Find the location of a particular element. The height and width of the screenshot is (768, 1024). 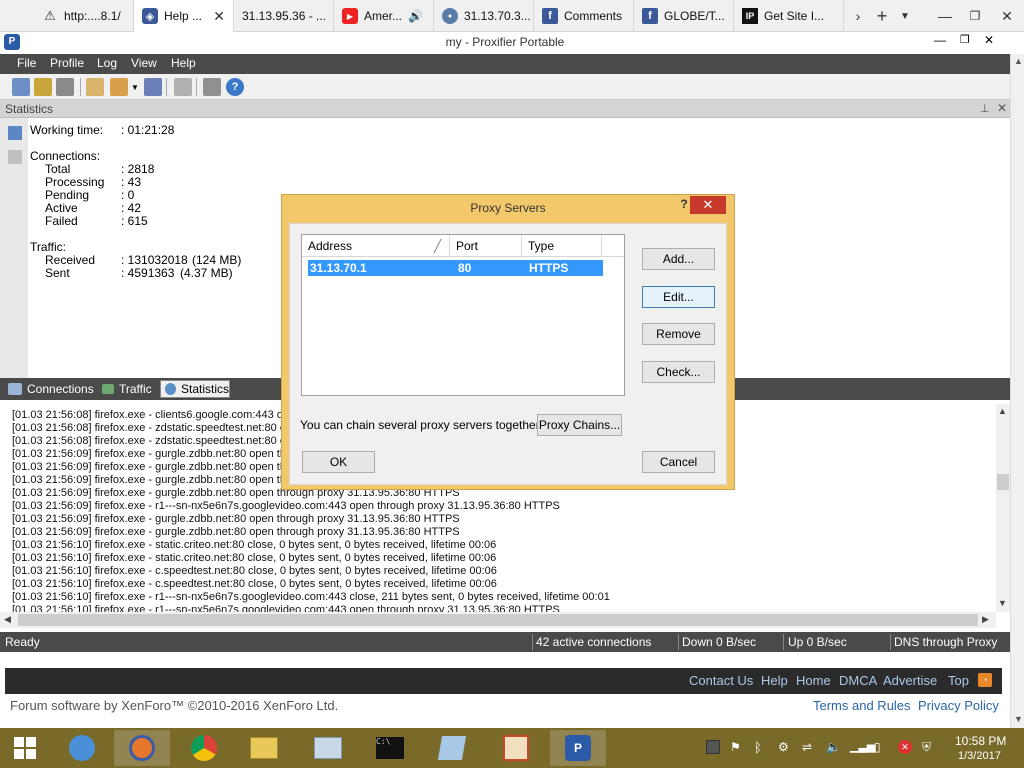

working-time-value: : 01:21:28 is located at coordinates (148, 130).